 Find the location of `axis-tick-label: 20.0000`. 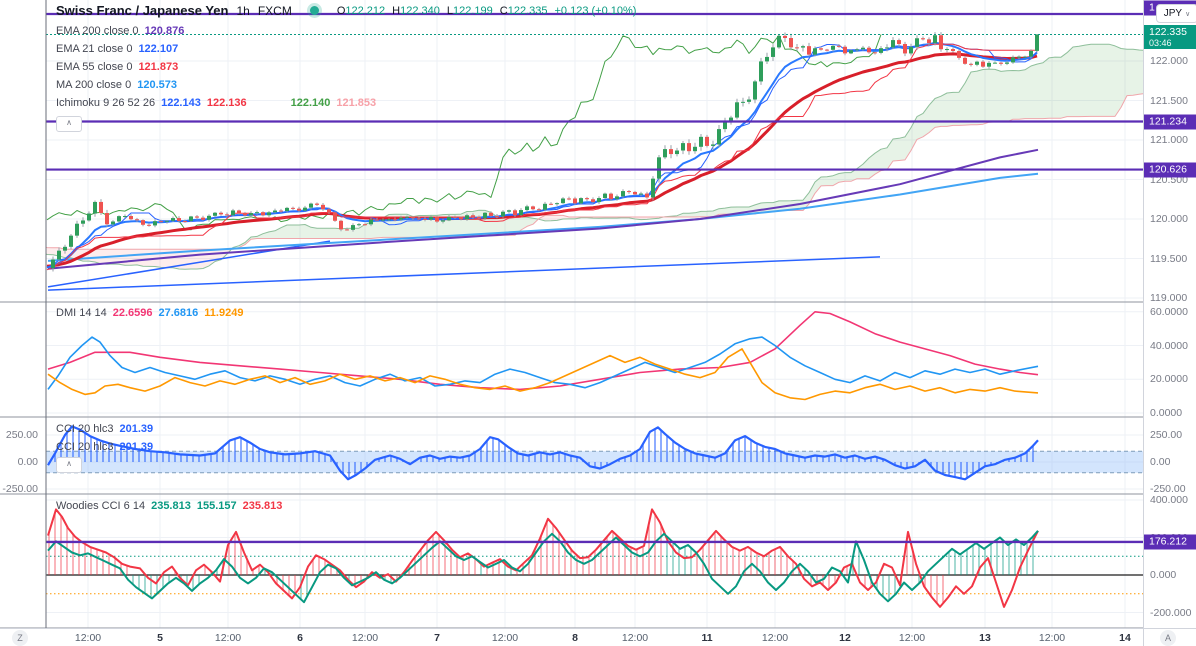

axis-tick-label: 20.0000 is located at coordinates (1169, 379).